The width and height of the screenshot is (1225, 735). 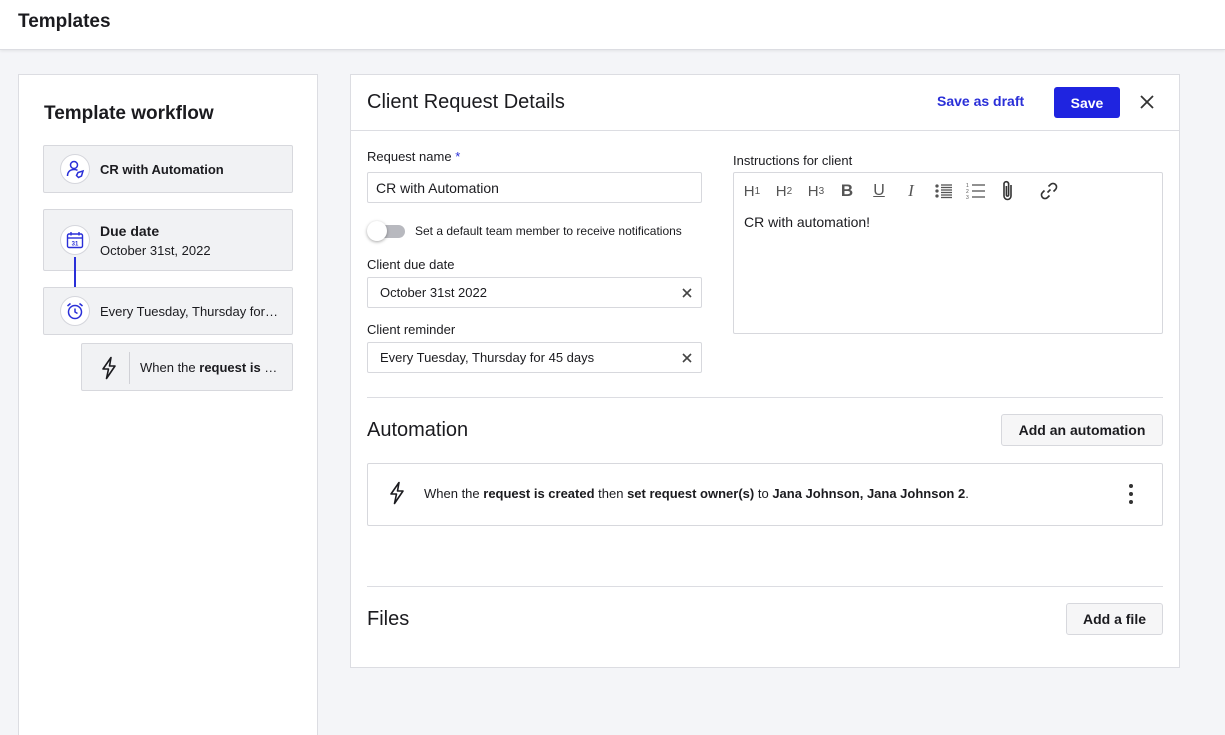 What do you see at coordinates (129, 368) in the screenshot?
I see `divider` at bounding box center [129, 368].